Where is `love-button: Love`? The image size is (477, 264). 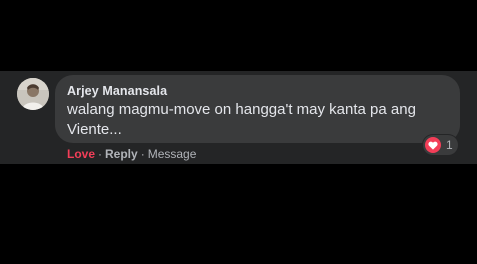
love-button: Love is located at coordinates (81, 154).